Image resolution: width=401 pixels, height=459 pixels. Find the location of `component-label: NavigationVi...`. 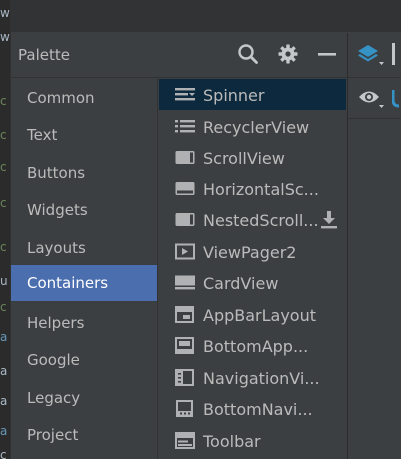

component-label: NavigationVi... is located at coordinates (261, 378).